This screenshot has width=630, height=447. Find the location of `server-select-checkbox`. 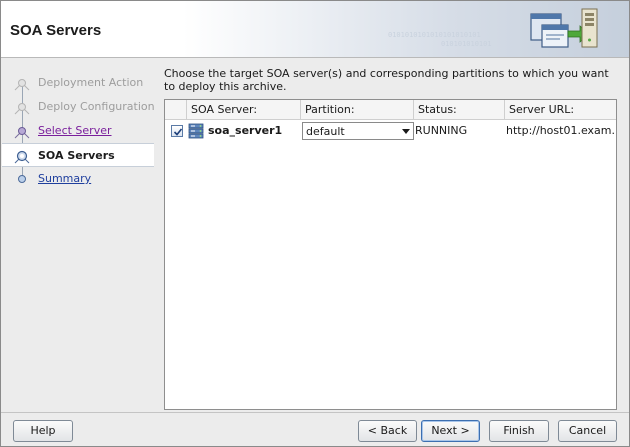

server-select-checkbox is located at coordinates (177, 131).